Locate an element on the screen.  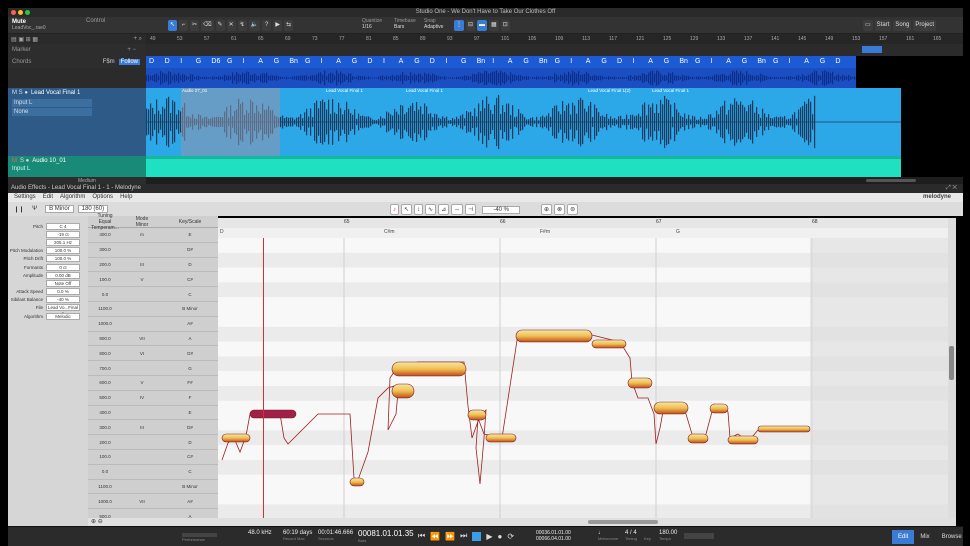
mode-degree: V is located at coordinates (142, 279).